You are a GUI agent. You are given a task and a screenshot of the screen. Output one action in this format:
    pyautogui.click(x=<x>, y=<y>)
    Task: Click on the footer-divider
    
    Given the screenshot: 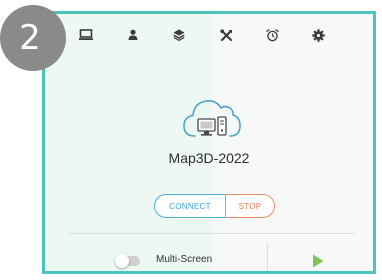 What is the action you would take?
    pyautogui.click(x=212, y=233)
    